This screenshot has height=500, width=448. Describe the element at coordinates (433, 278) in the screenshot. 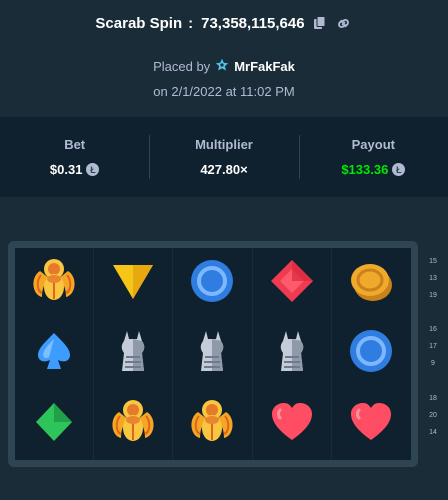

I see `payline-number: 13` at that location.